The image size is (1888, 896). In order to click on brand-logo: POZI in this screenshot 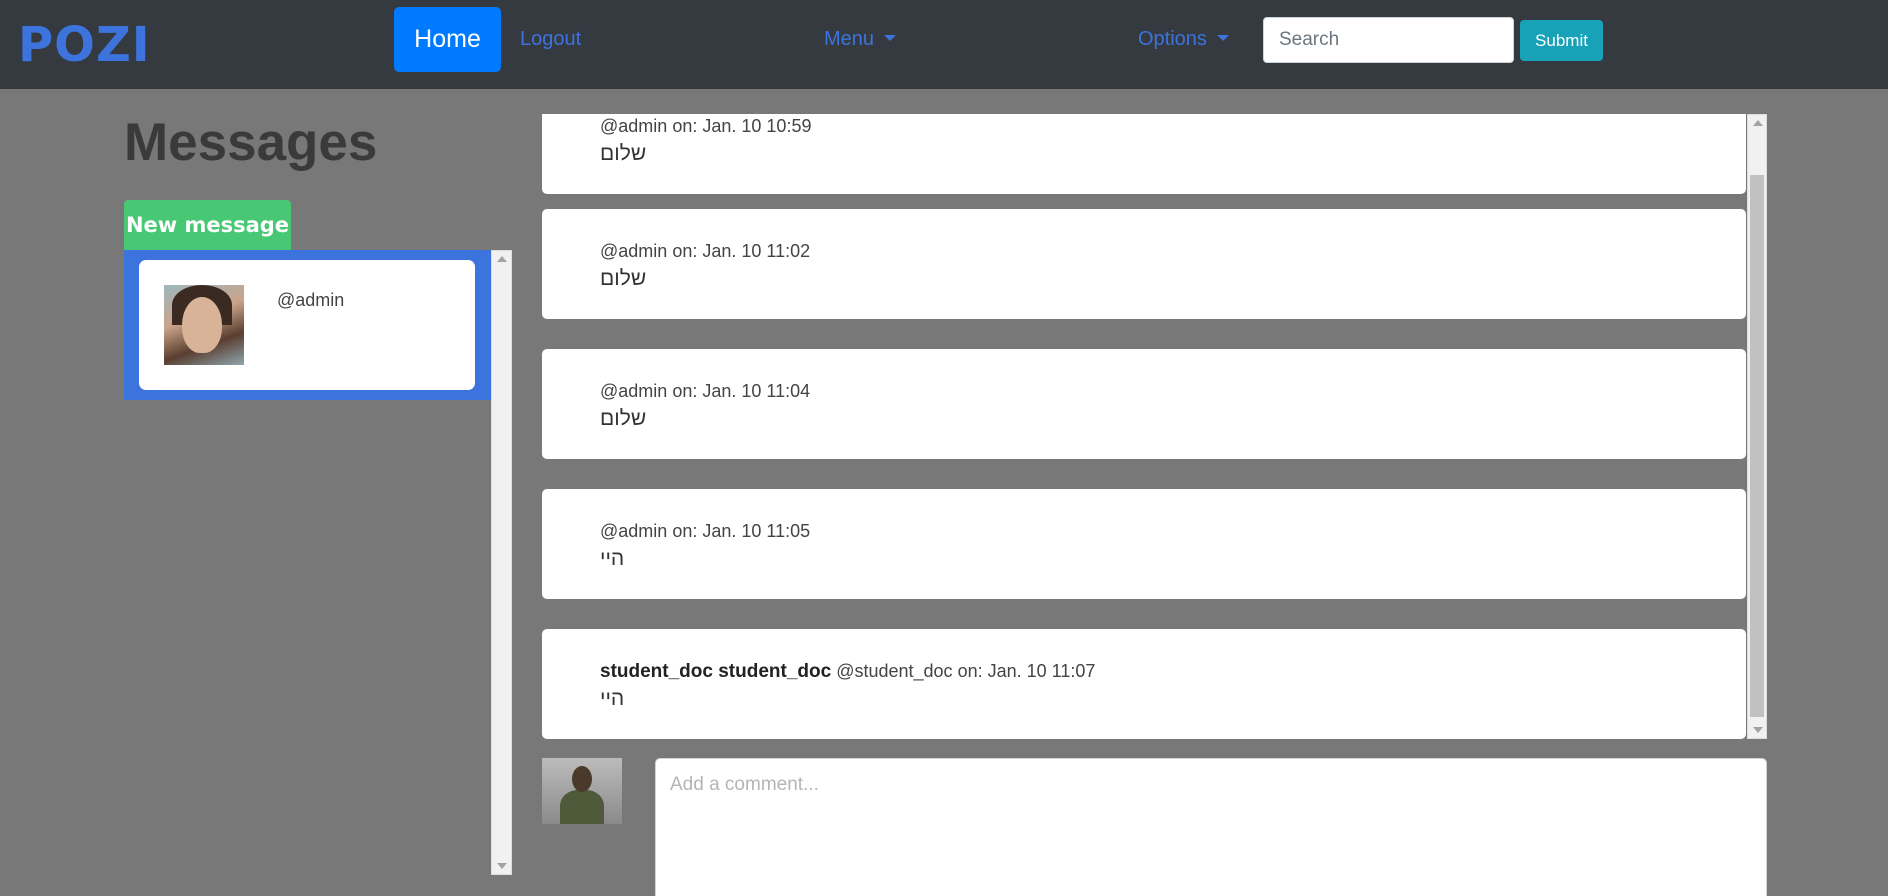, I will do `click(84, 45)`.